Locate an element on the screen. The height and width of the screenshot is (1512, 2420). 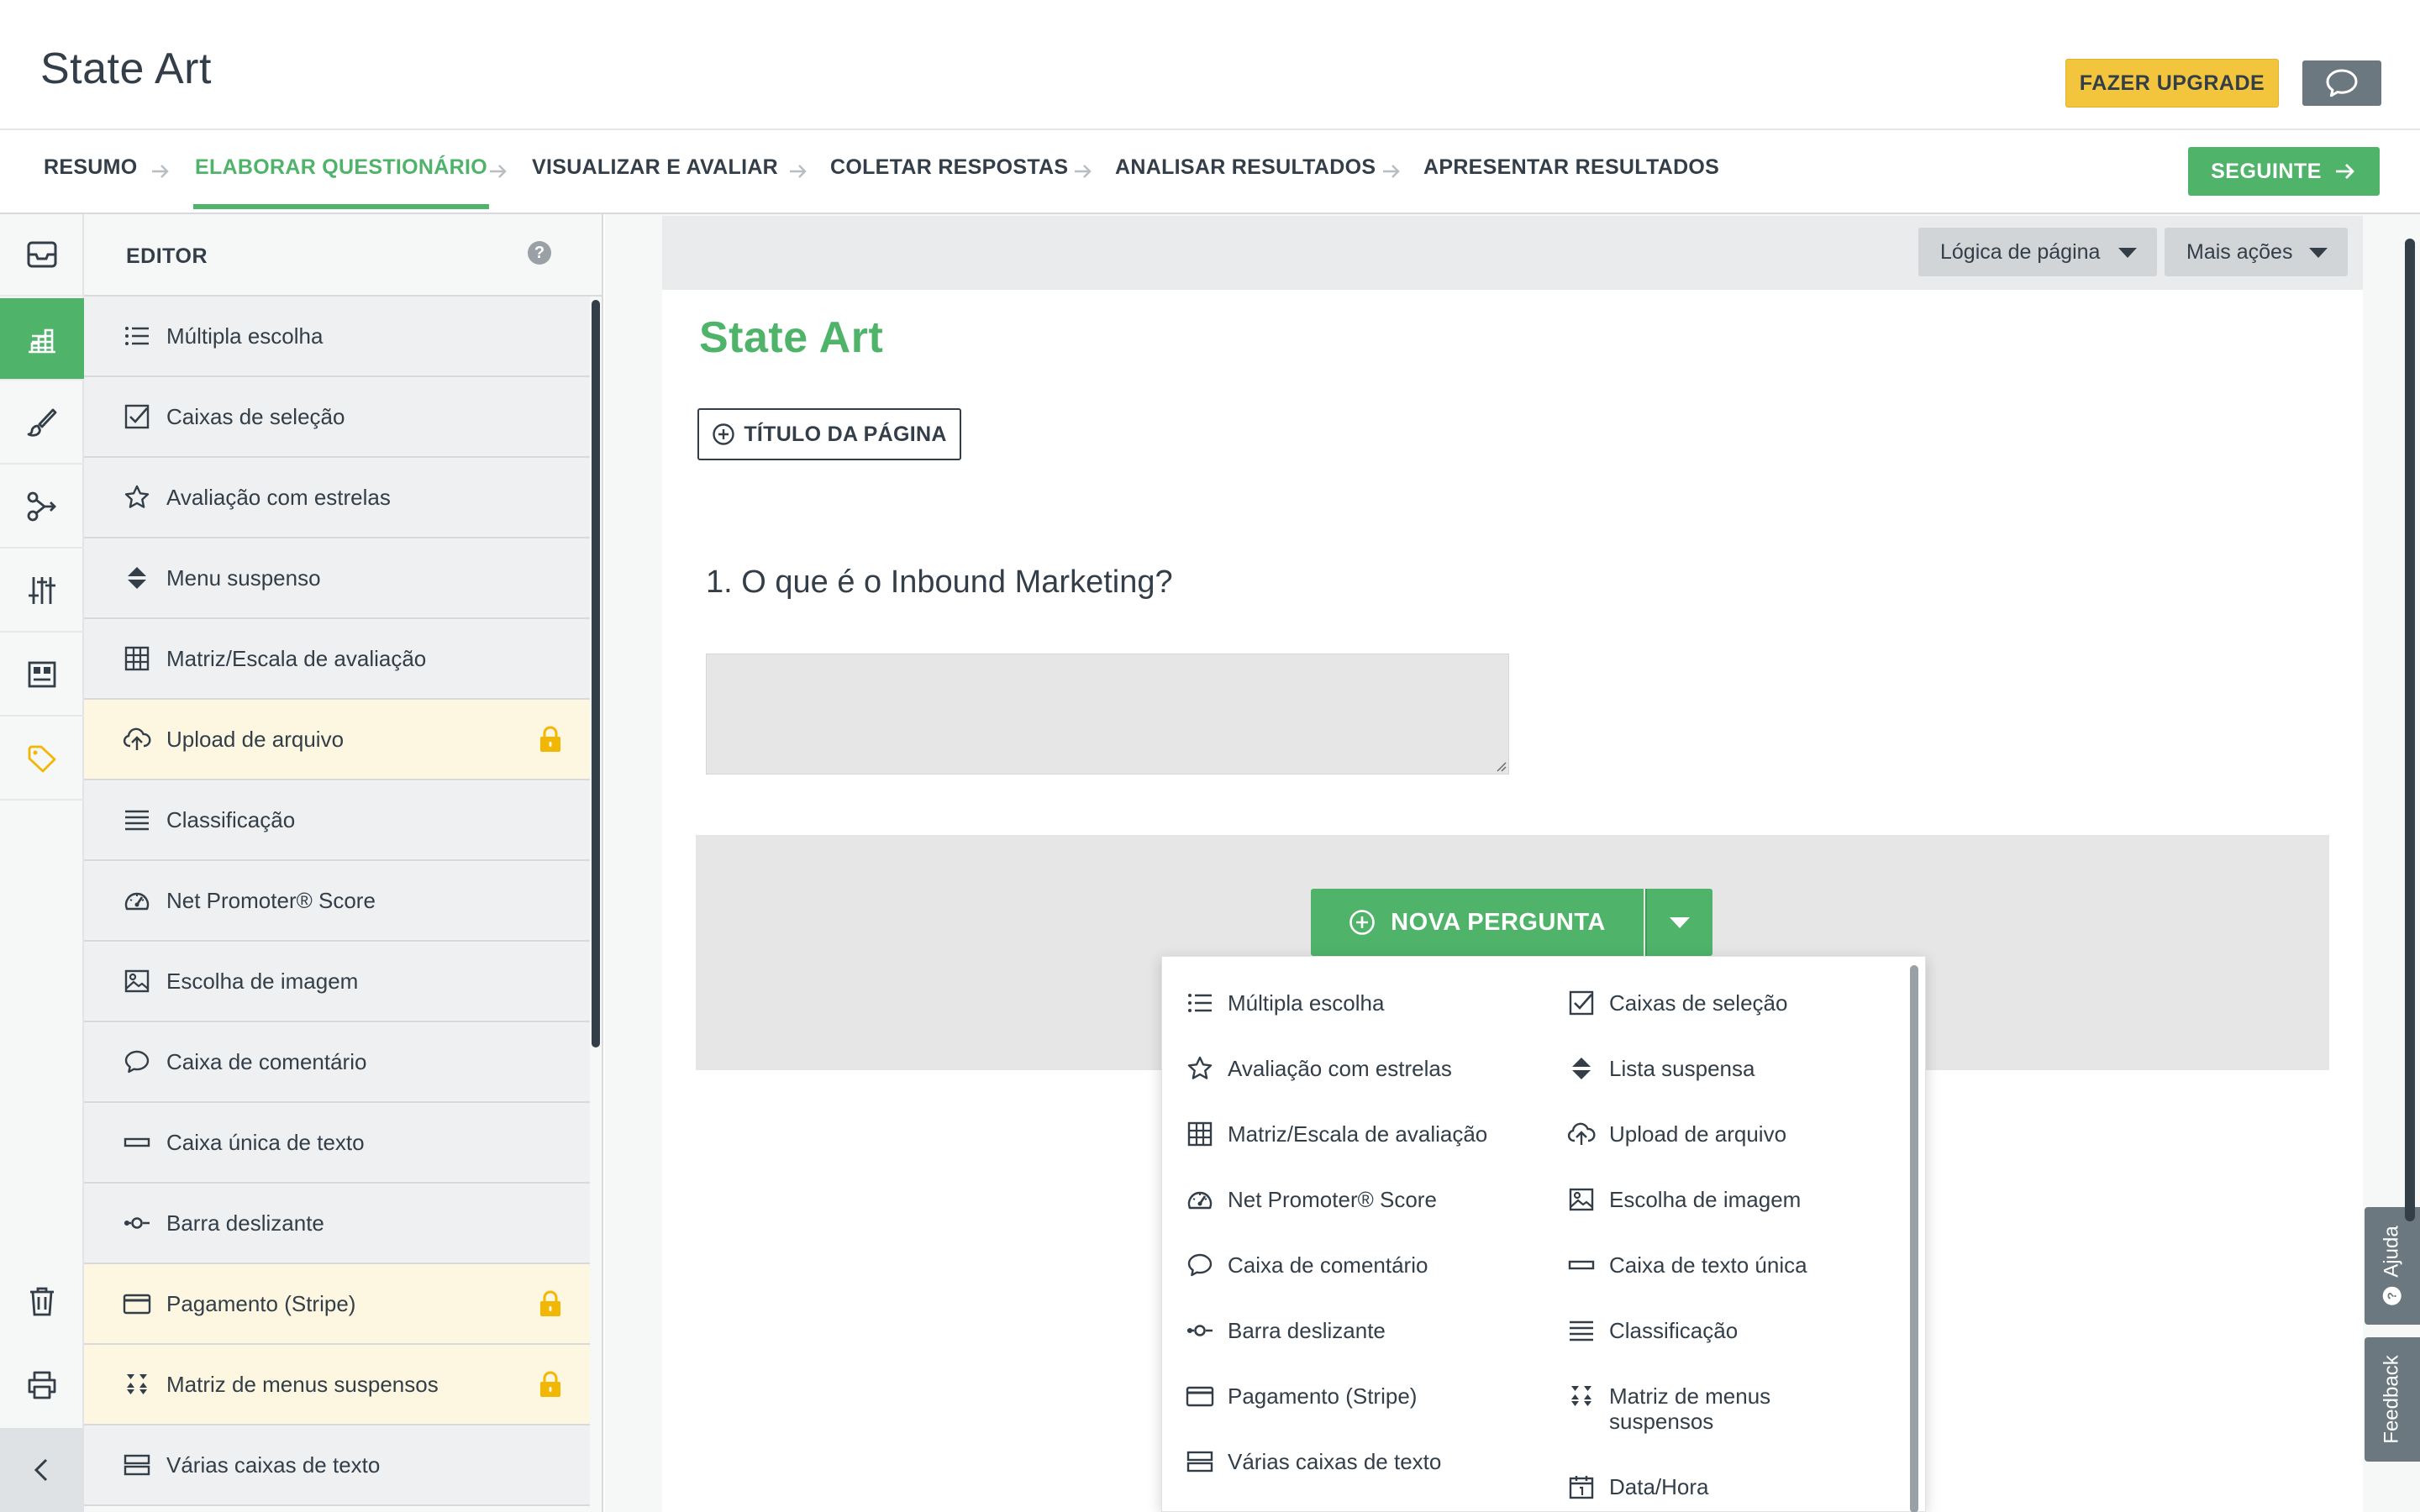
question-type-item: Barra deslizante is located at coordinates (337, 1224).